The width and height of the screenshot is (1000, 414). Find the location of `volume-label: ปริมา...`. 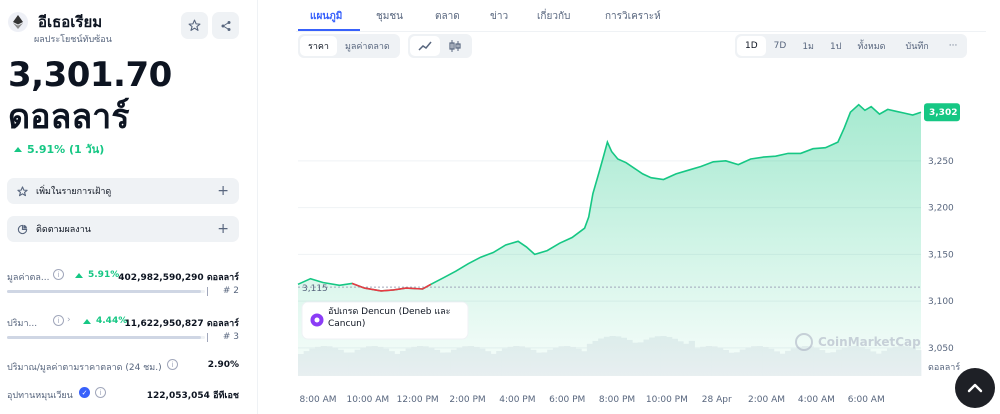

volume-label: ปริมา... is located at coordinates (22, 324).